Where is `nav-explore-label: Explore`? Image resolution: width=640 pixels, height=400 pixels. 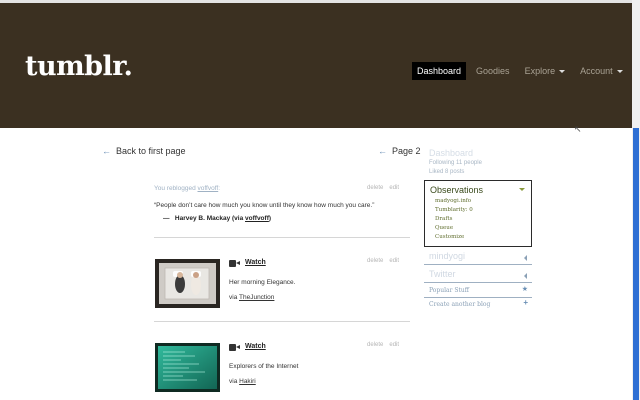 nav-explore-label: Explore is located at coordinates (540, 71).